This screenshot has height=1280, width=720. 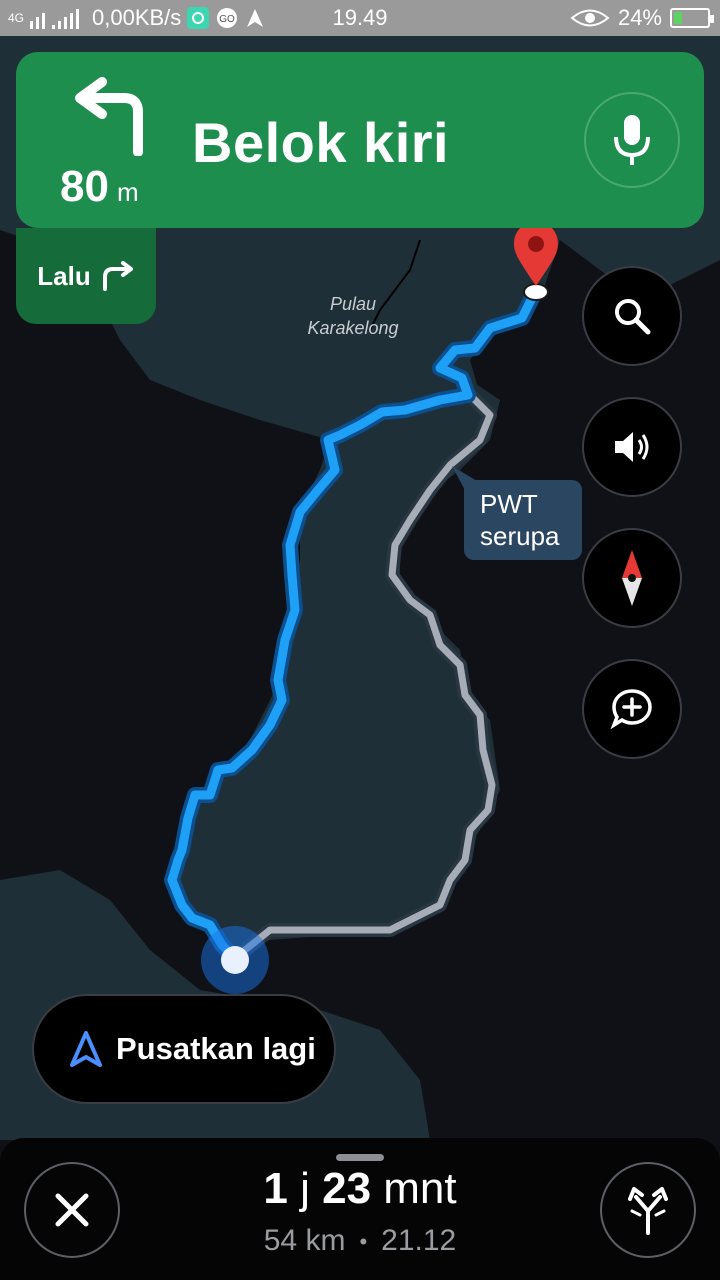 What do you see at coordinates (692, 18) in the screenshot?
I see `battery-icon` at bounding box center [692, 18].